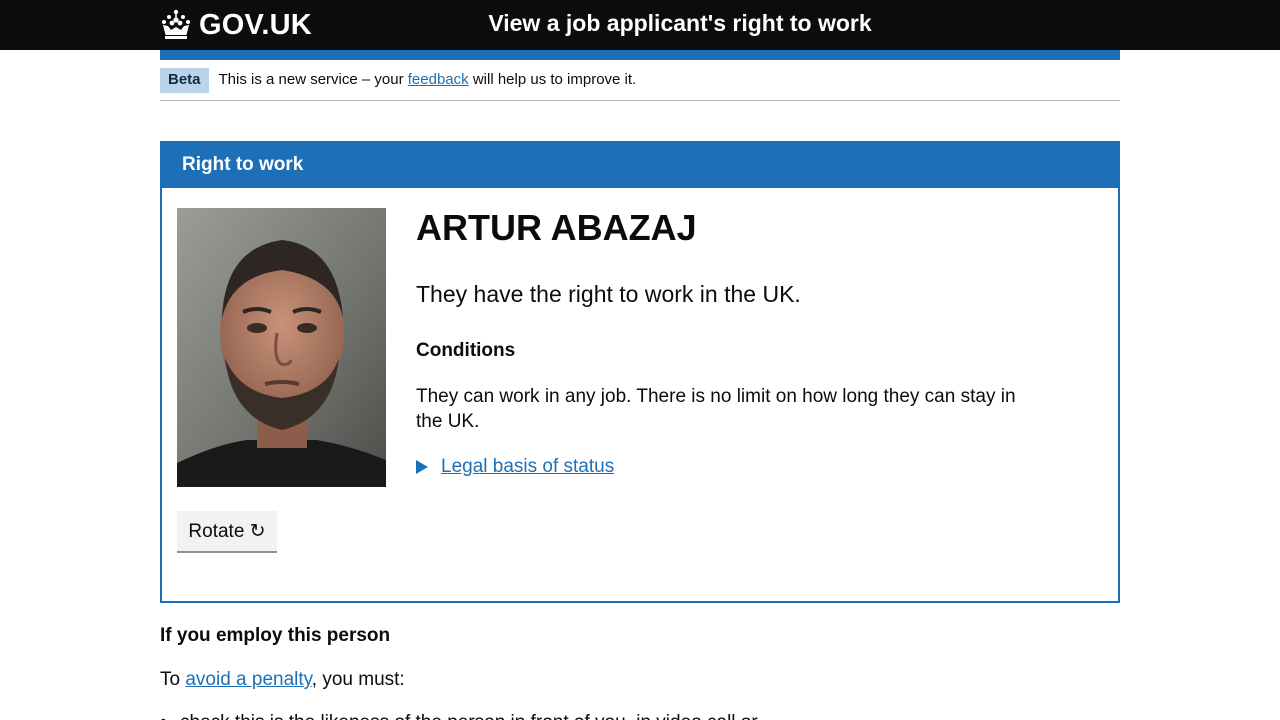 This screenshot has width=1280, height=720. Describe the element at coordinates (466, 350) in the screenshot. I see `conditions-heading: Conditions` at that location.